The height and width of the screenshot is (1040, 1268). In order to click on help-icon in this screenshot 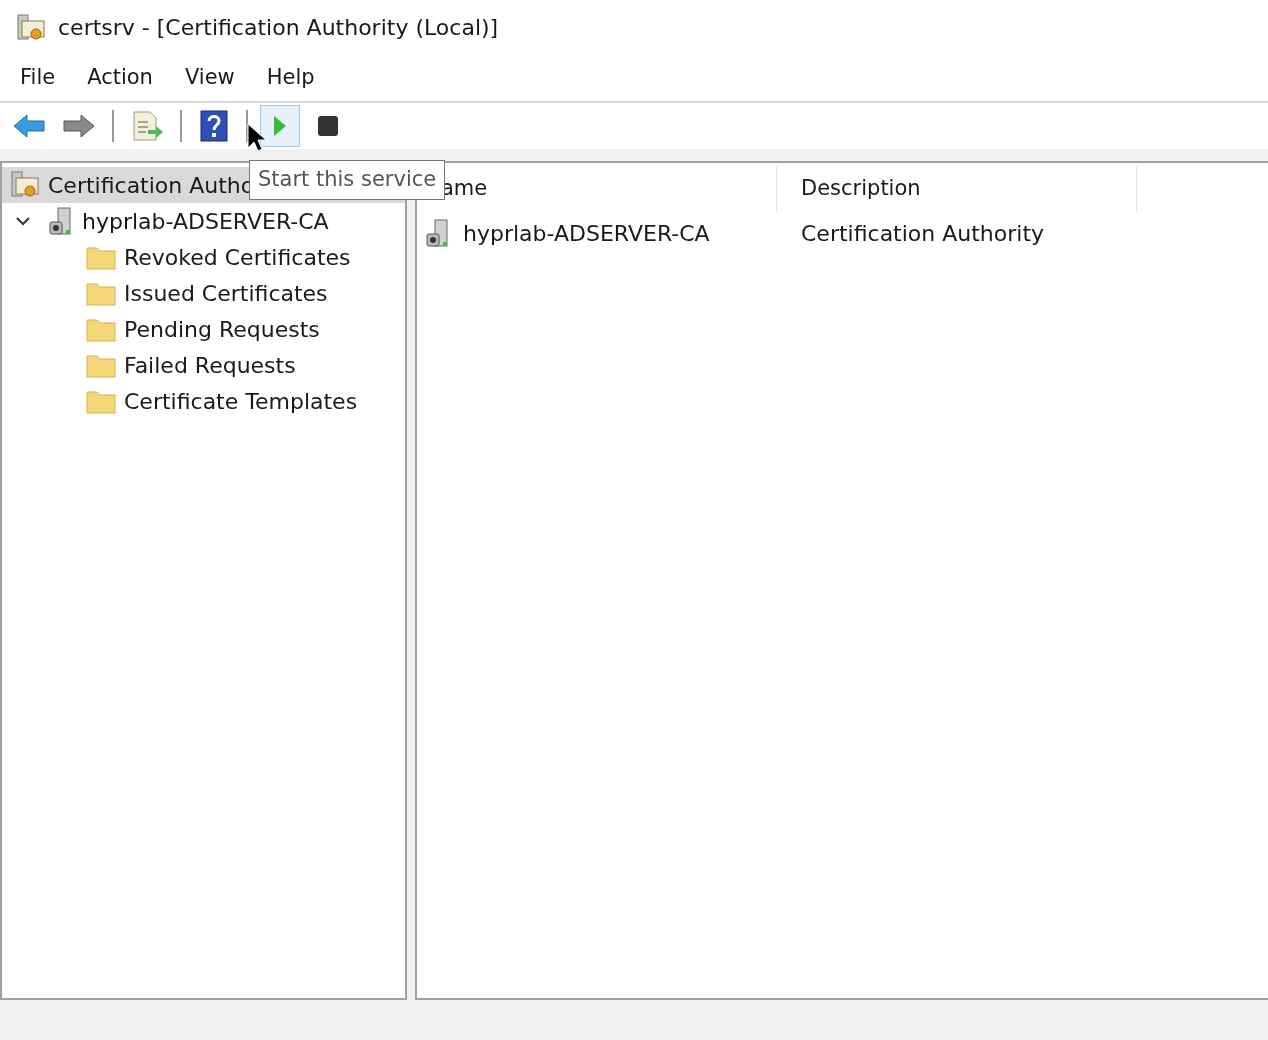, I will do `click(214, 126)`.